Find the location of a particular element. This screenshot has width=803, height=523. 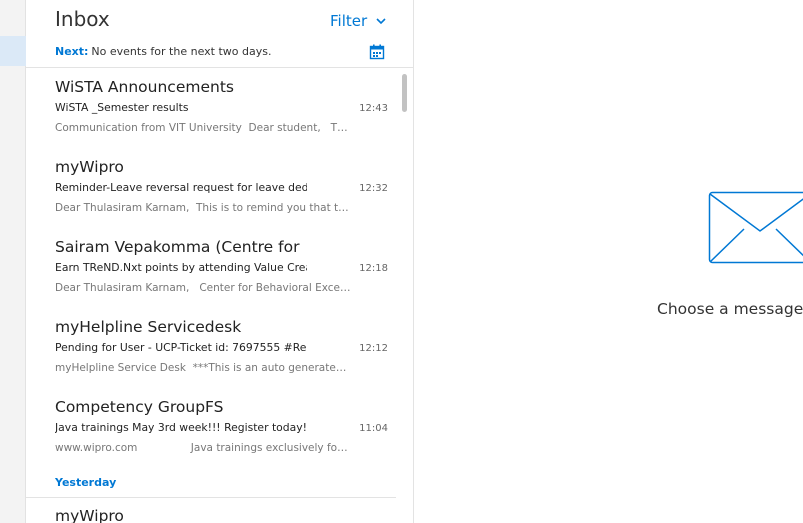

message-sender: Competency GroupFS is located at coordinates (139, 407).